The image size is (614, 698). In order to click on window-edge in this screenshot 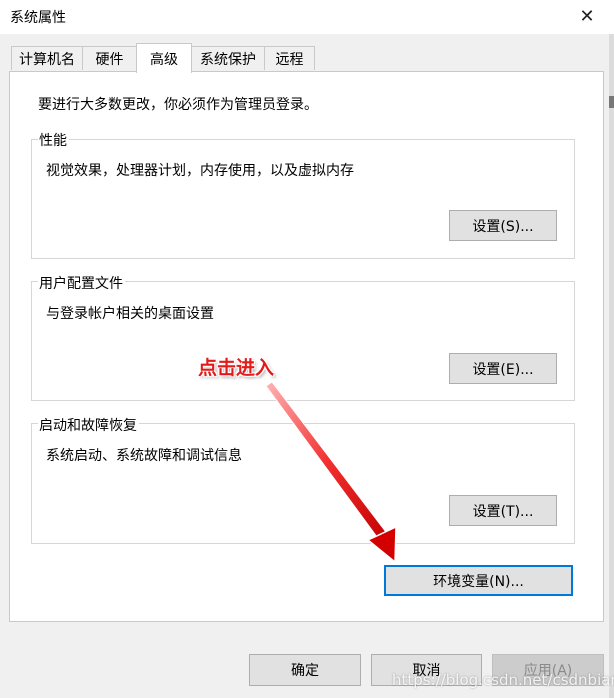, I will do `click(611, 366)`.